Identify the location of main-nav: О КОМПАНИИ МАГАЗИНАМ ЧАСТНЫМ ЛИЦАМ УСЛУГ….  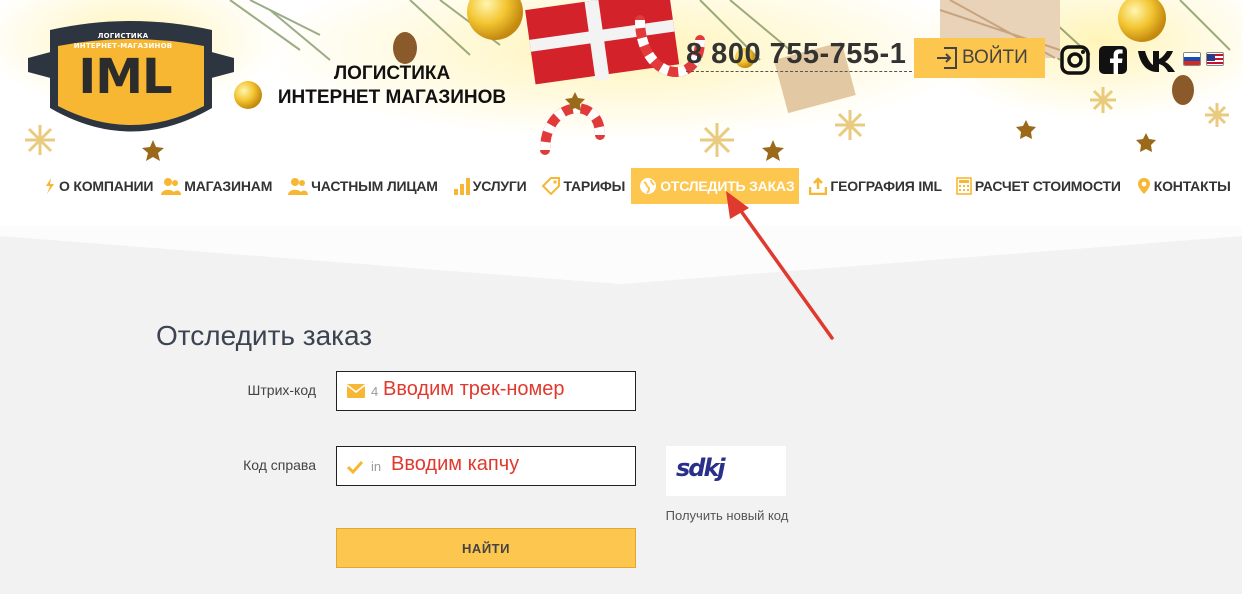
(636, 186).